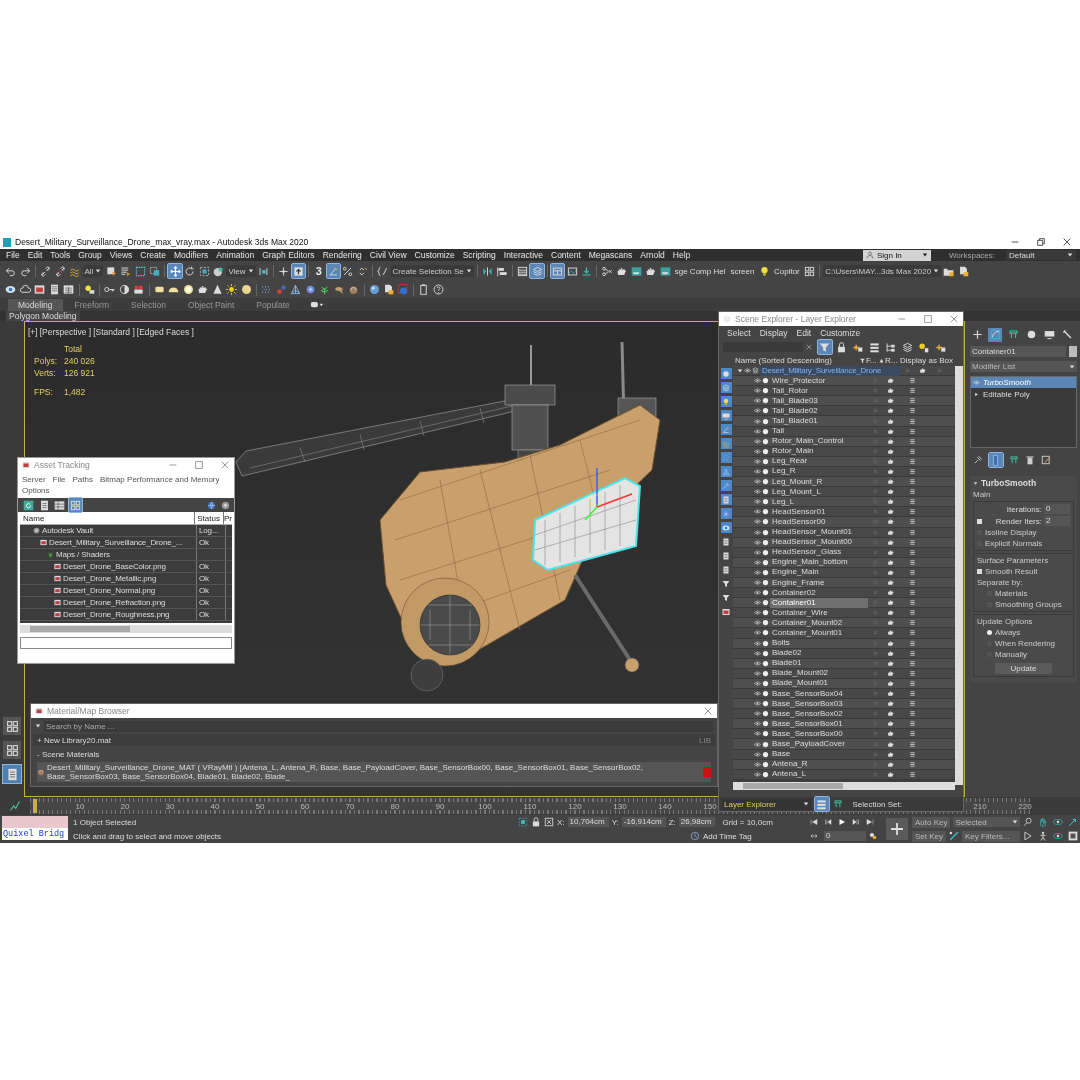 This screenshot has height=1080, width=1080. I want to click on object-name: Container01, so click(819, 602).